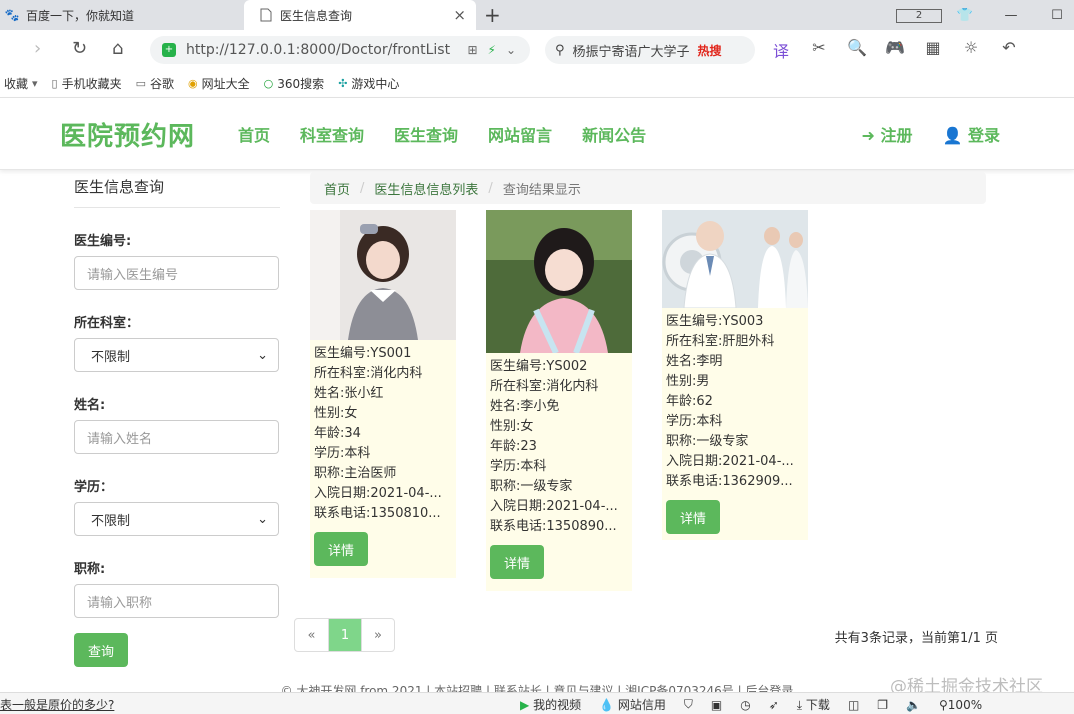  I want to click on bookmark-games: ✣ 游戏中心, so click(368, 83).